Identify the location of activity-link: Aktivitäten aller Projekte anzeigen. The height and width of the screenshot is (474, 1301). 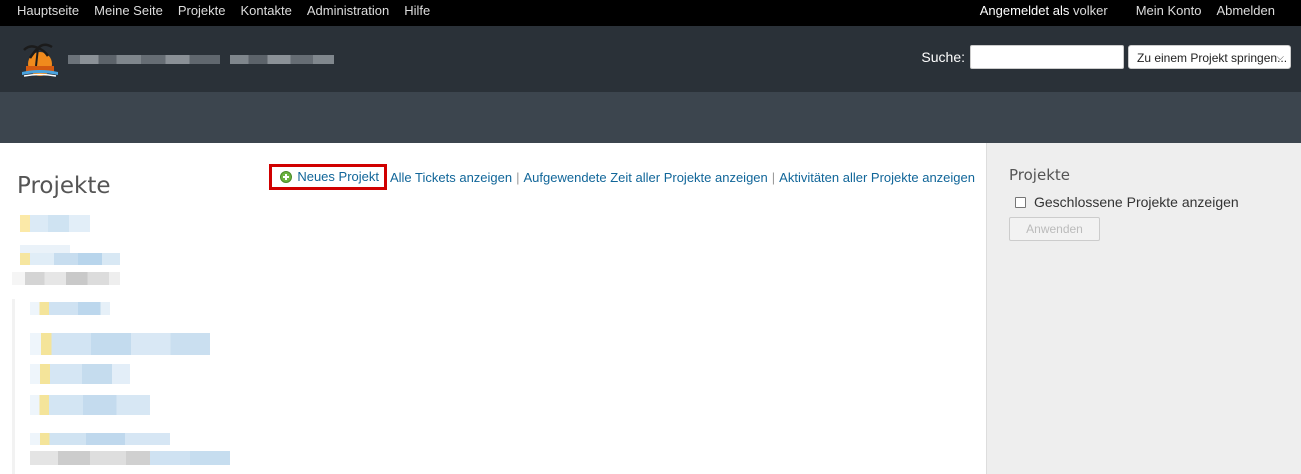
(877, 177).